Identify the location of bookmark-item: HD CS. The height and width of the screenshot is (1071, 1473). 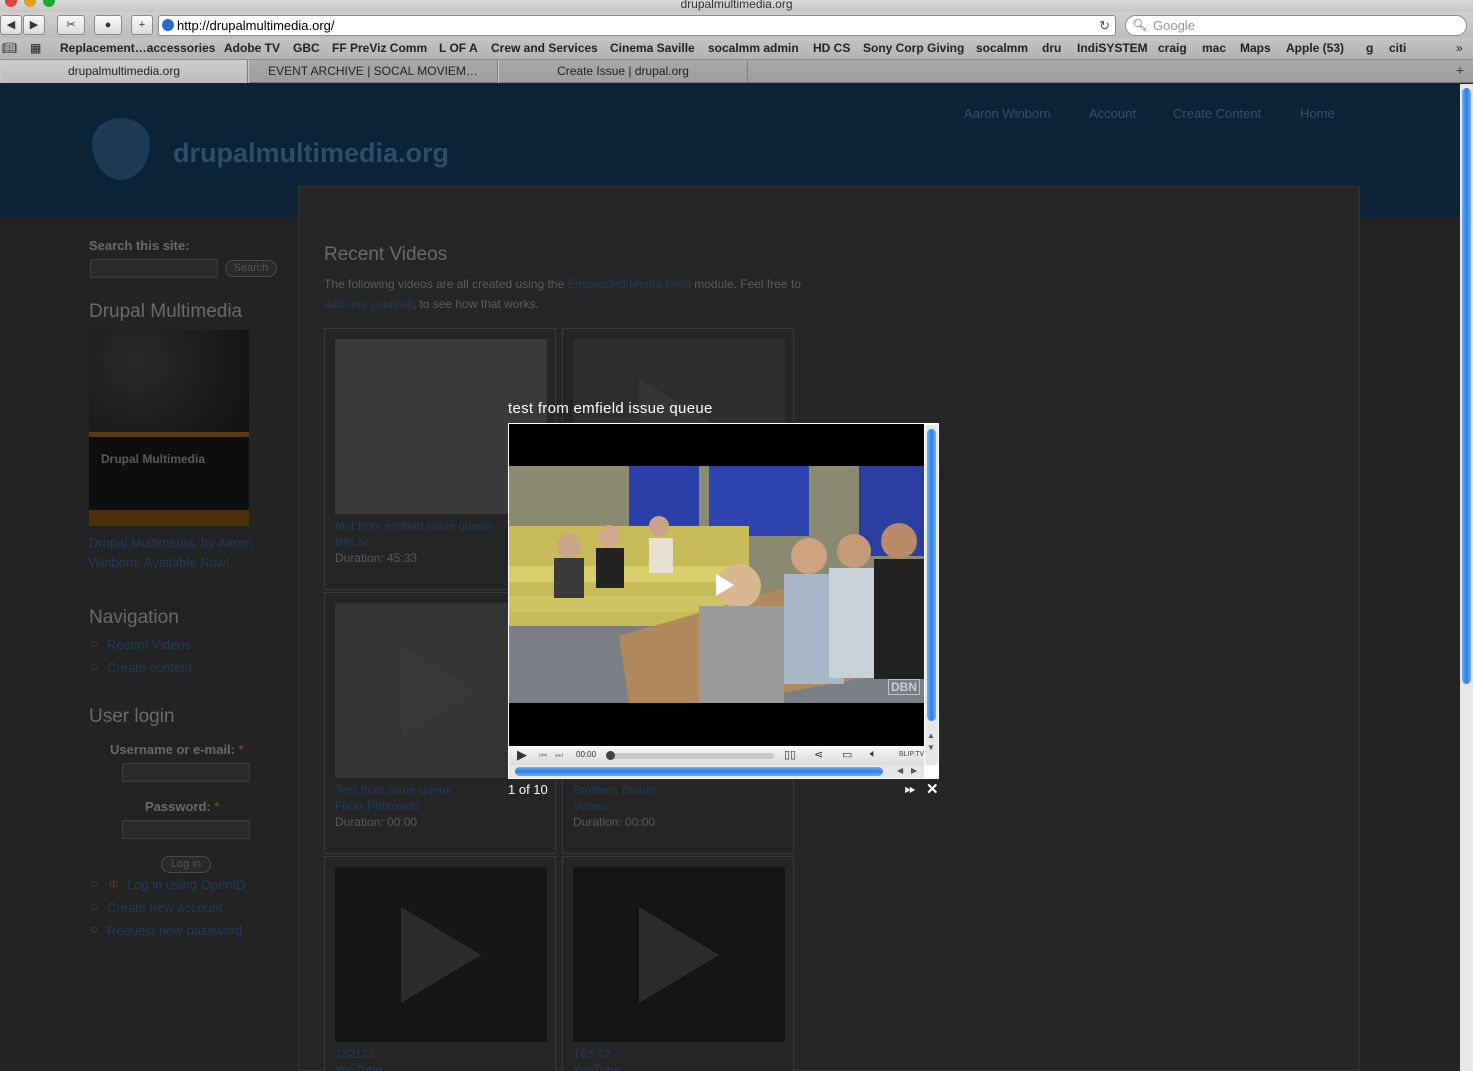
(831, 48).